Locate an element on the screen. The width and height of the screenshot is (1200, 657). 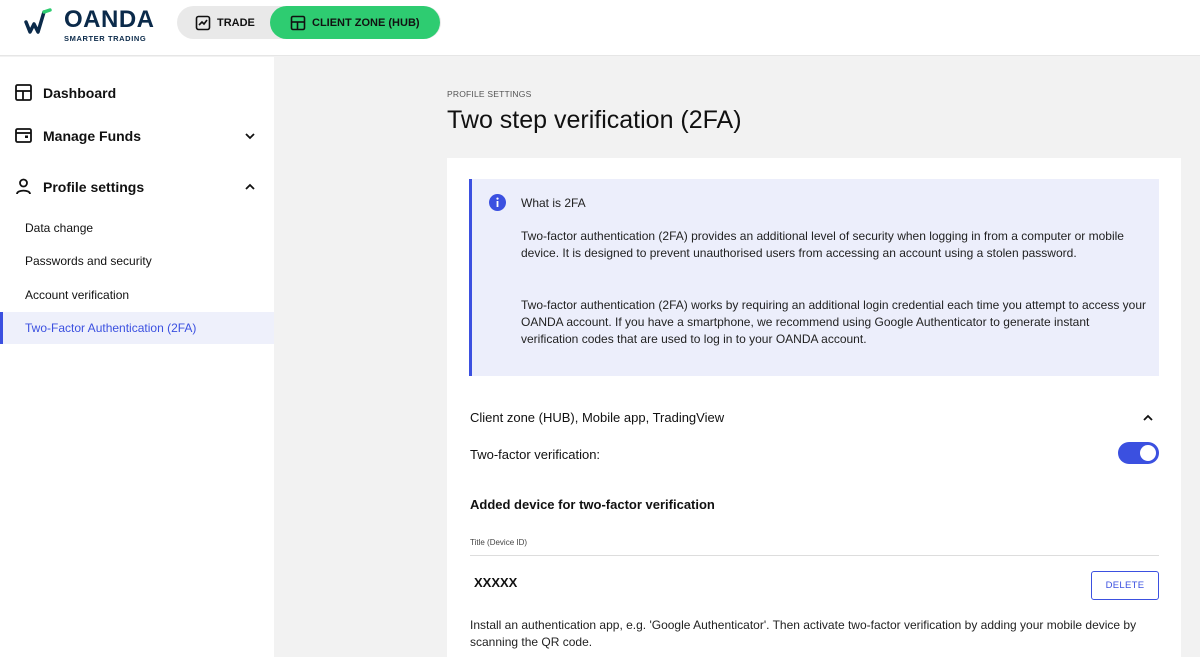
sidebar-subitem-2fa: Two-Factor Authentication (2FA) is located at coordinates (137, 328).